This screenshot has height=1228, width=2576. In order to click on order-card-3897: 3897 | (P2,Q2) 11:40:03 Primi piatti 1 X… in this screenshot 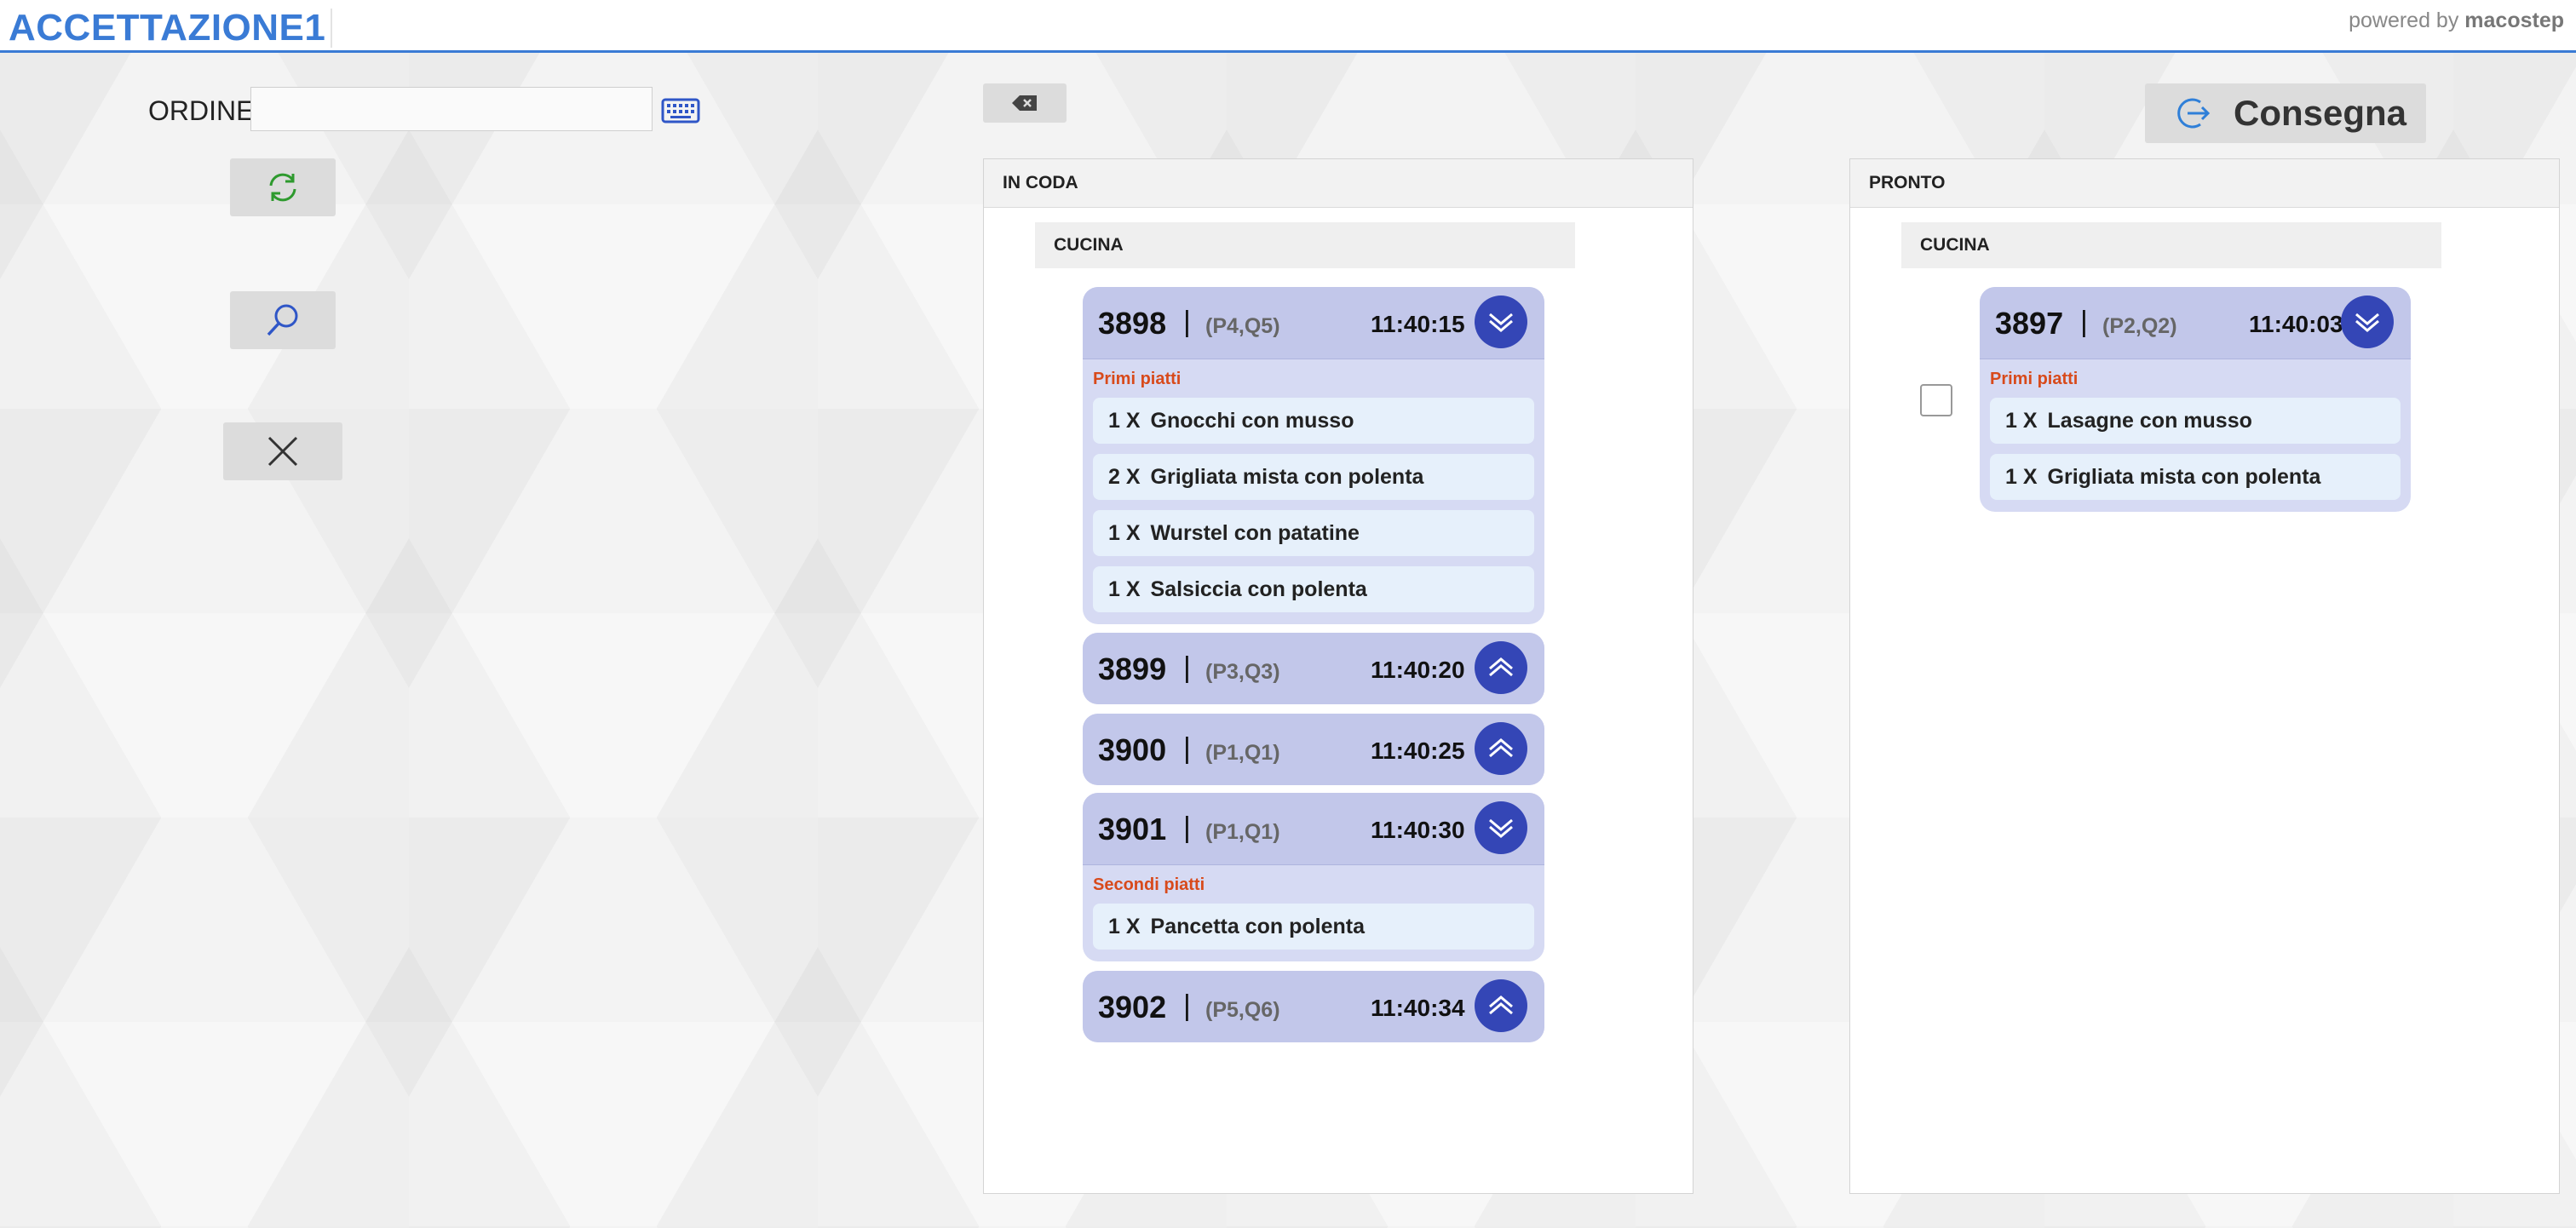, I will do `click(2195, 399)`.